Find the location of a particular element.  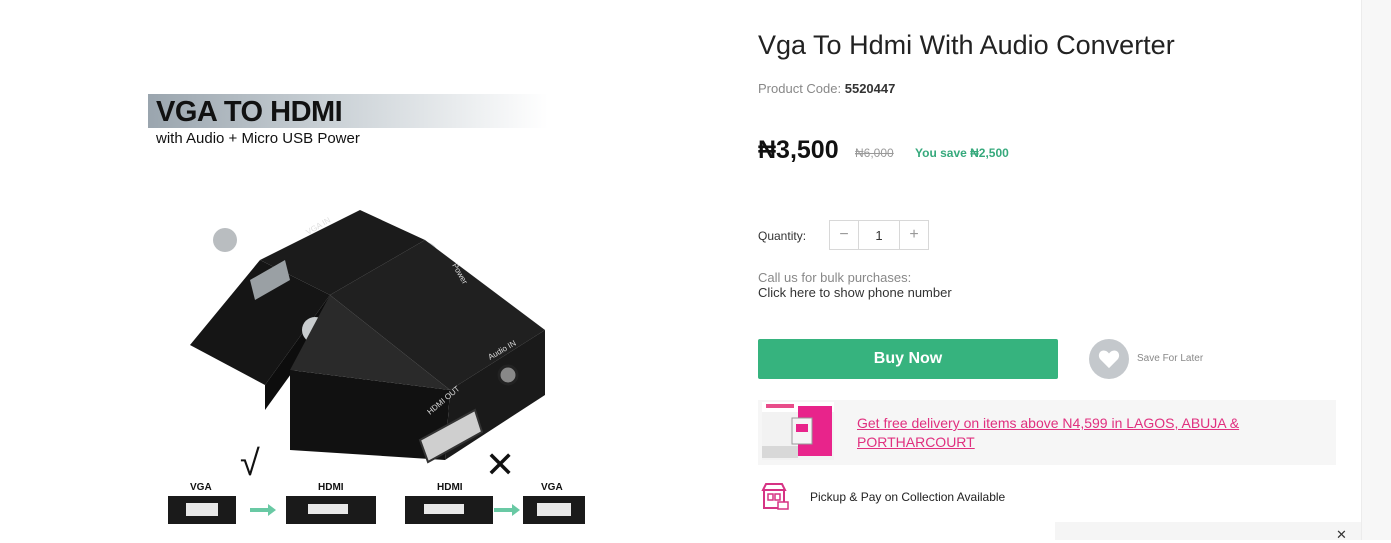

old-price: ₦6,000 is located at coordinates (874, 153).